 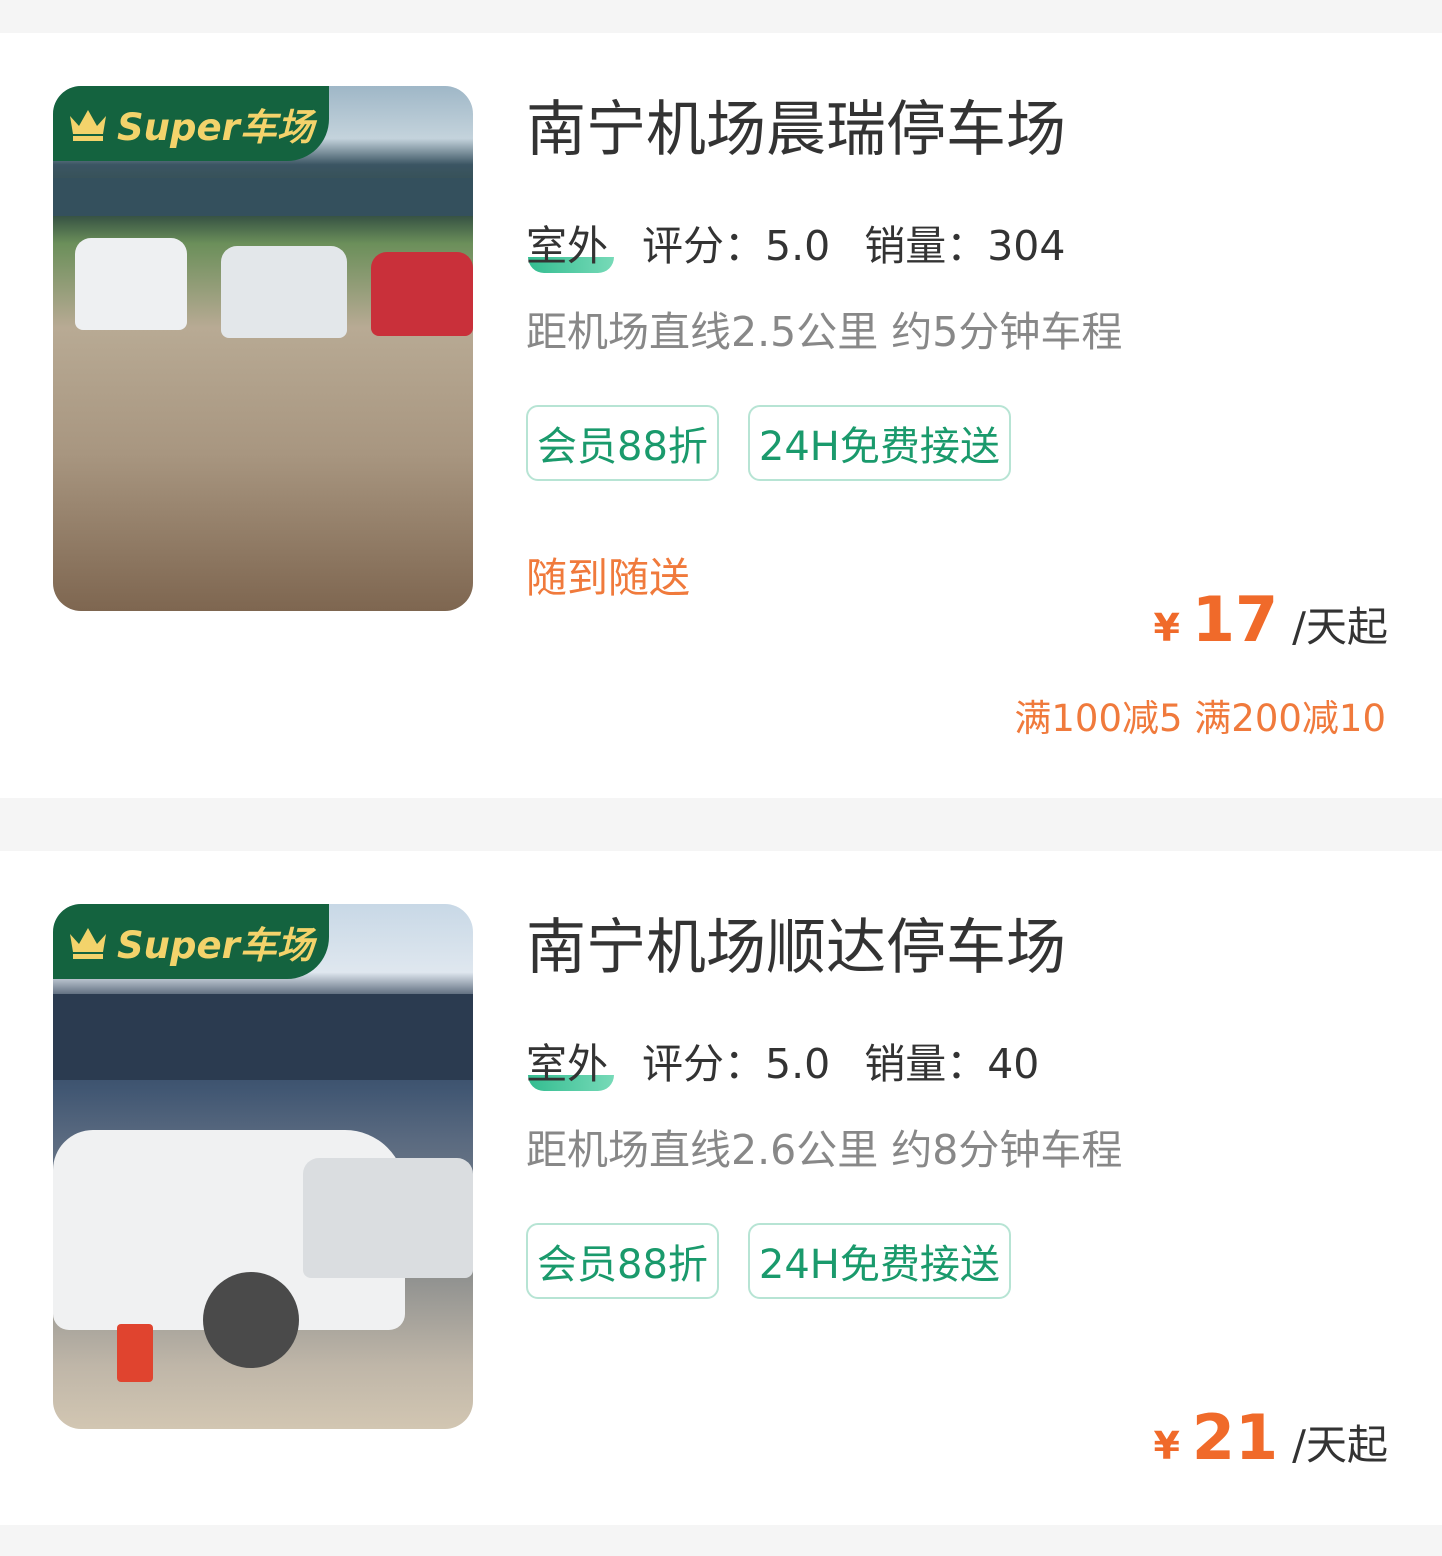 I want to click on car-wheel, so click(x=251, y=1320).